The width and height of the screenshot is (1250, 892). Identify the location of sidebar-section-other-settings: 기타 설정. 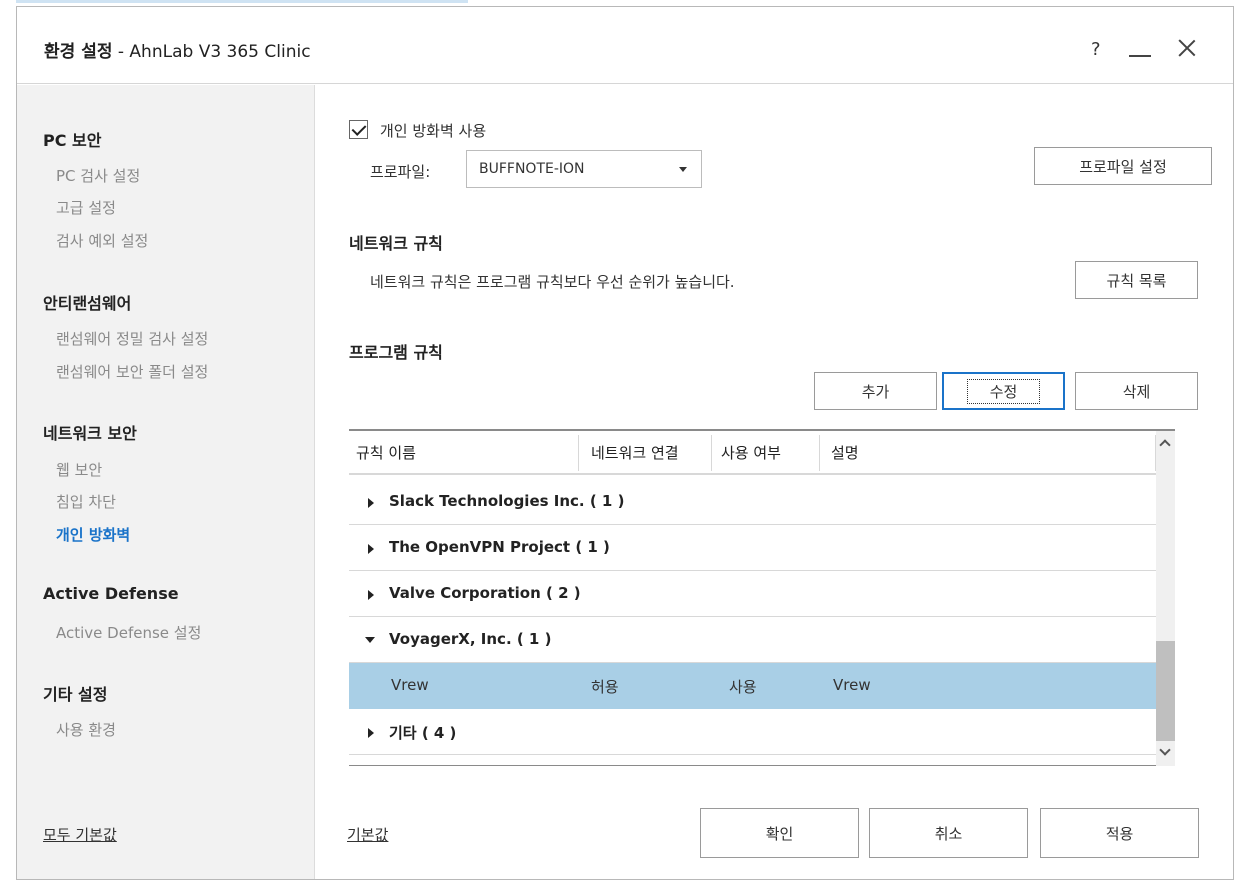
(75, 693).